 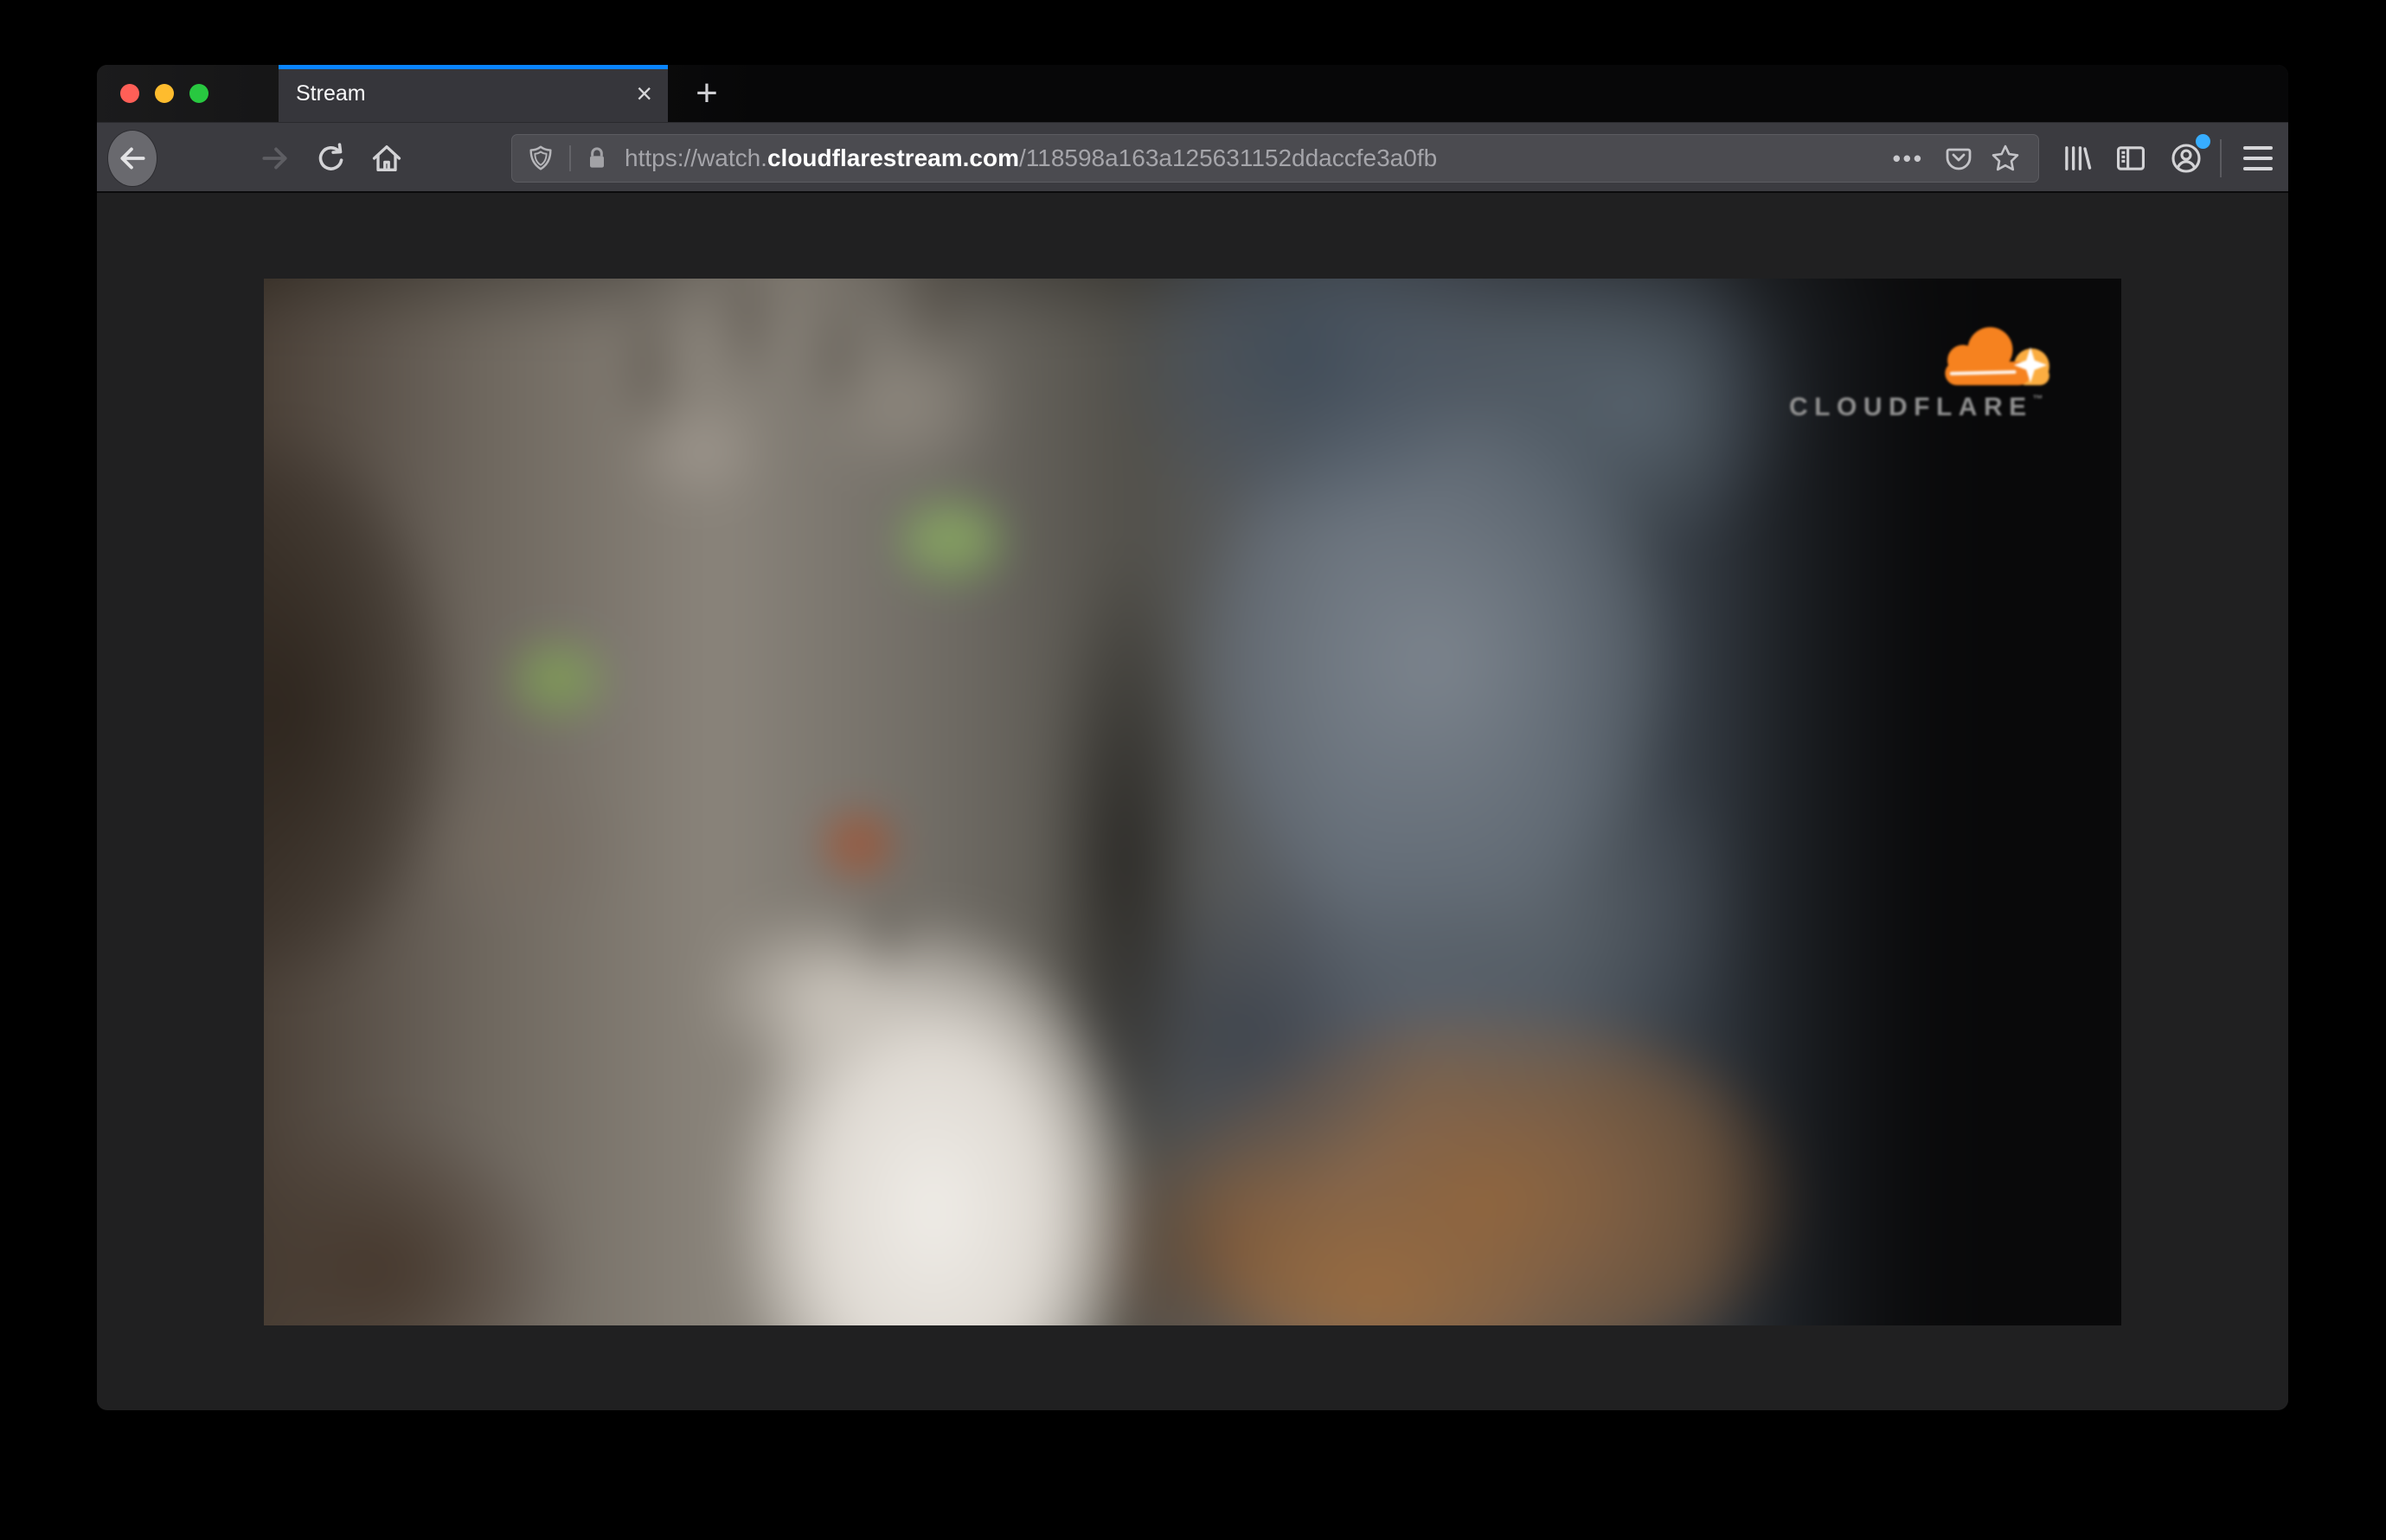 What do you see at coordinates (2221, 158) in the screenshot?
I see `toolbar-divider` at bounding box center [2221, 158].